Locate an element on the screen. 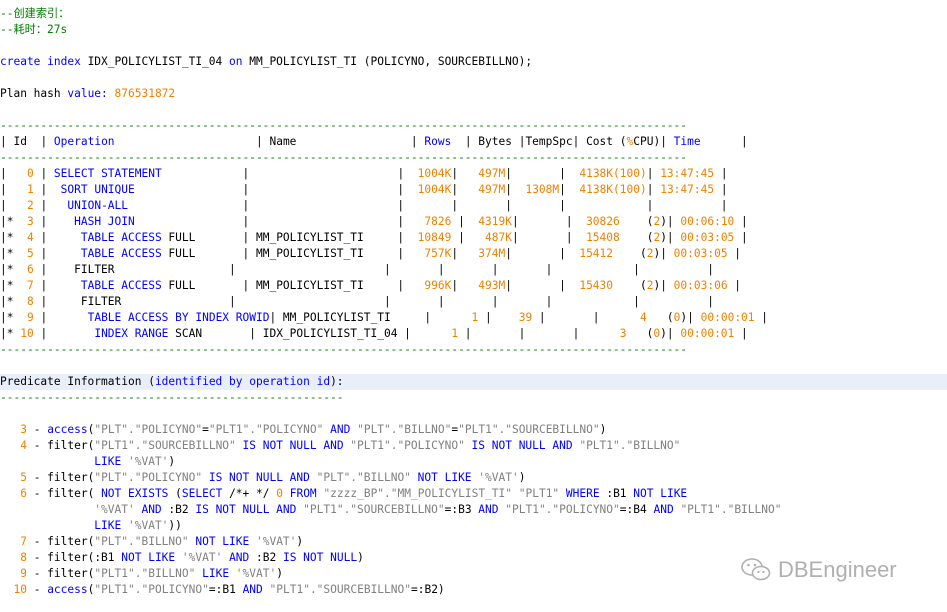 The width and height of the screenshot is (947, 612). code-token: HASH JOIN is located at coordinates (104, 221).